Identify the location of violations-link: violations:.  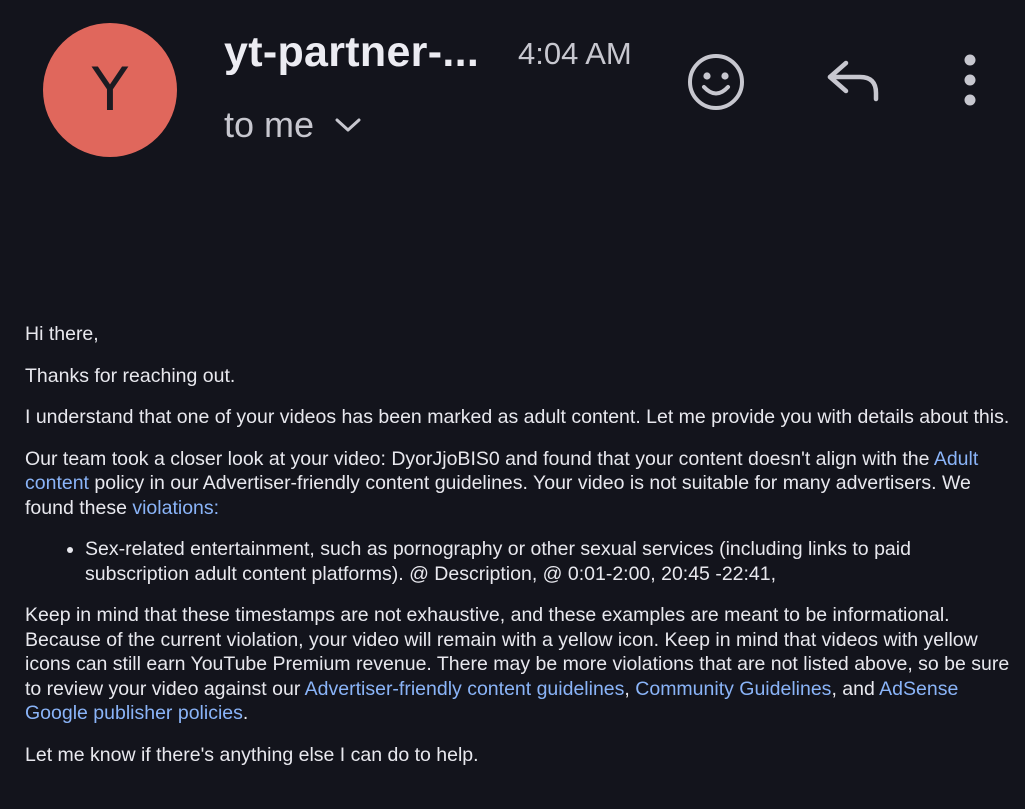
(175, 508).